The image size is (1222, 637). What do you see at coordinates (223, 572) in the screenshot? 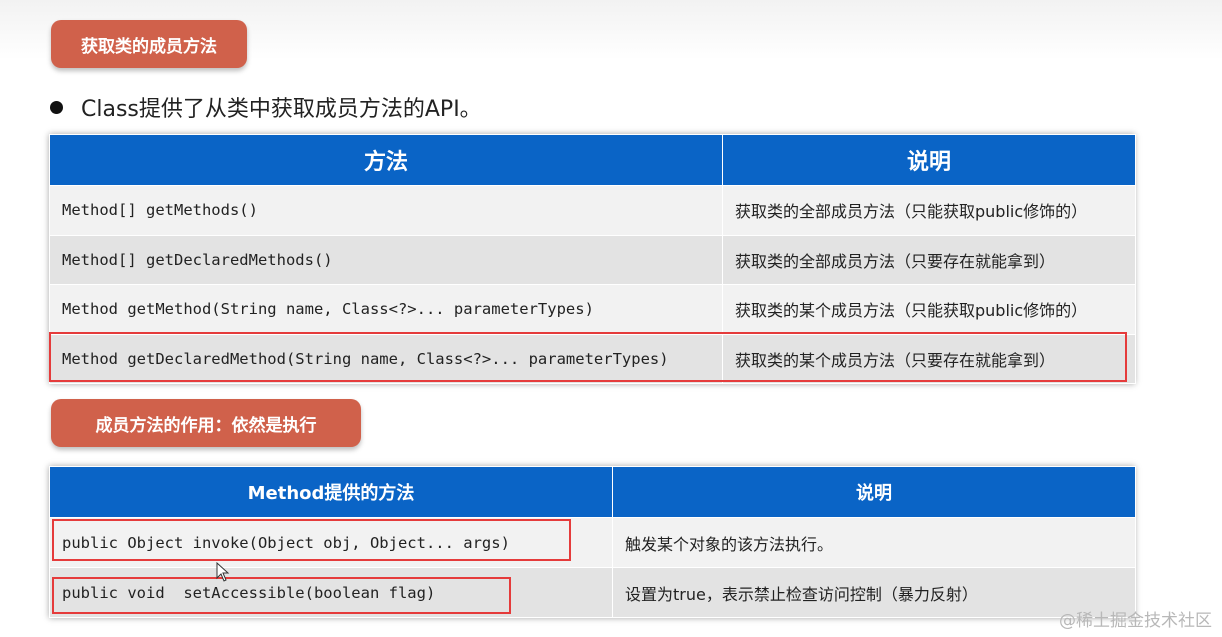
I see `mouse-pointer-icon` at bounding box center [223, 572].